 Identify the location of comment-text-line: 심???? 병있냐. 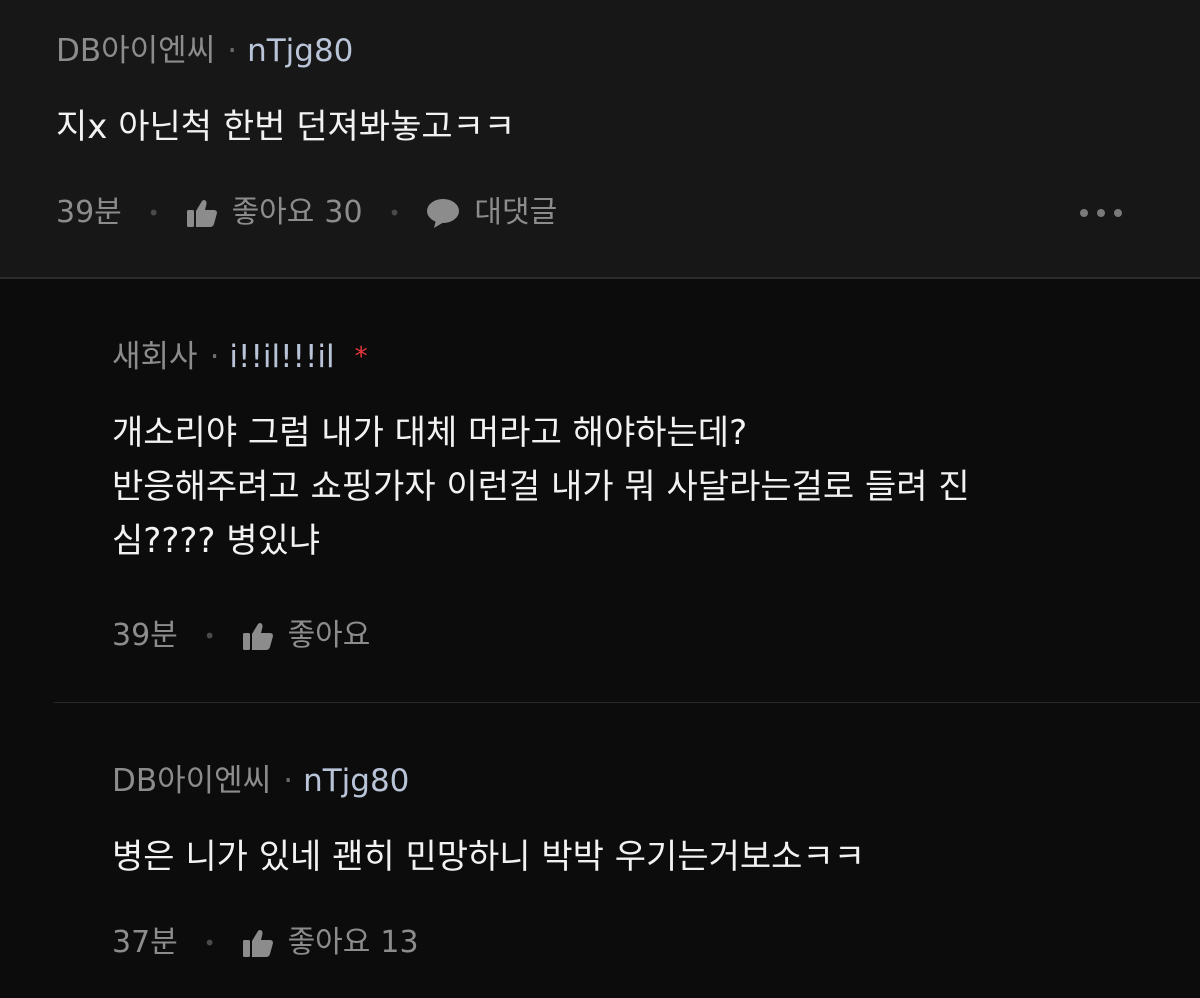
(216, 541).